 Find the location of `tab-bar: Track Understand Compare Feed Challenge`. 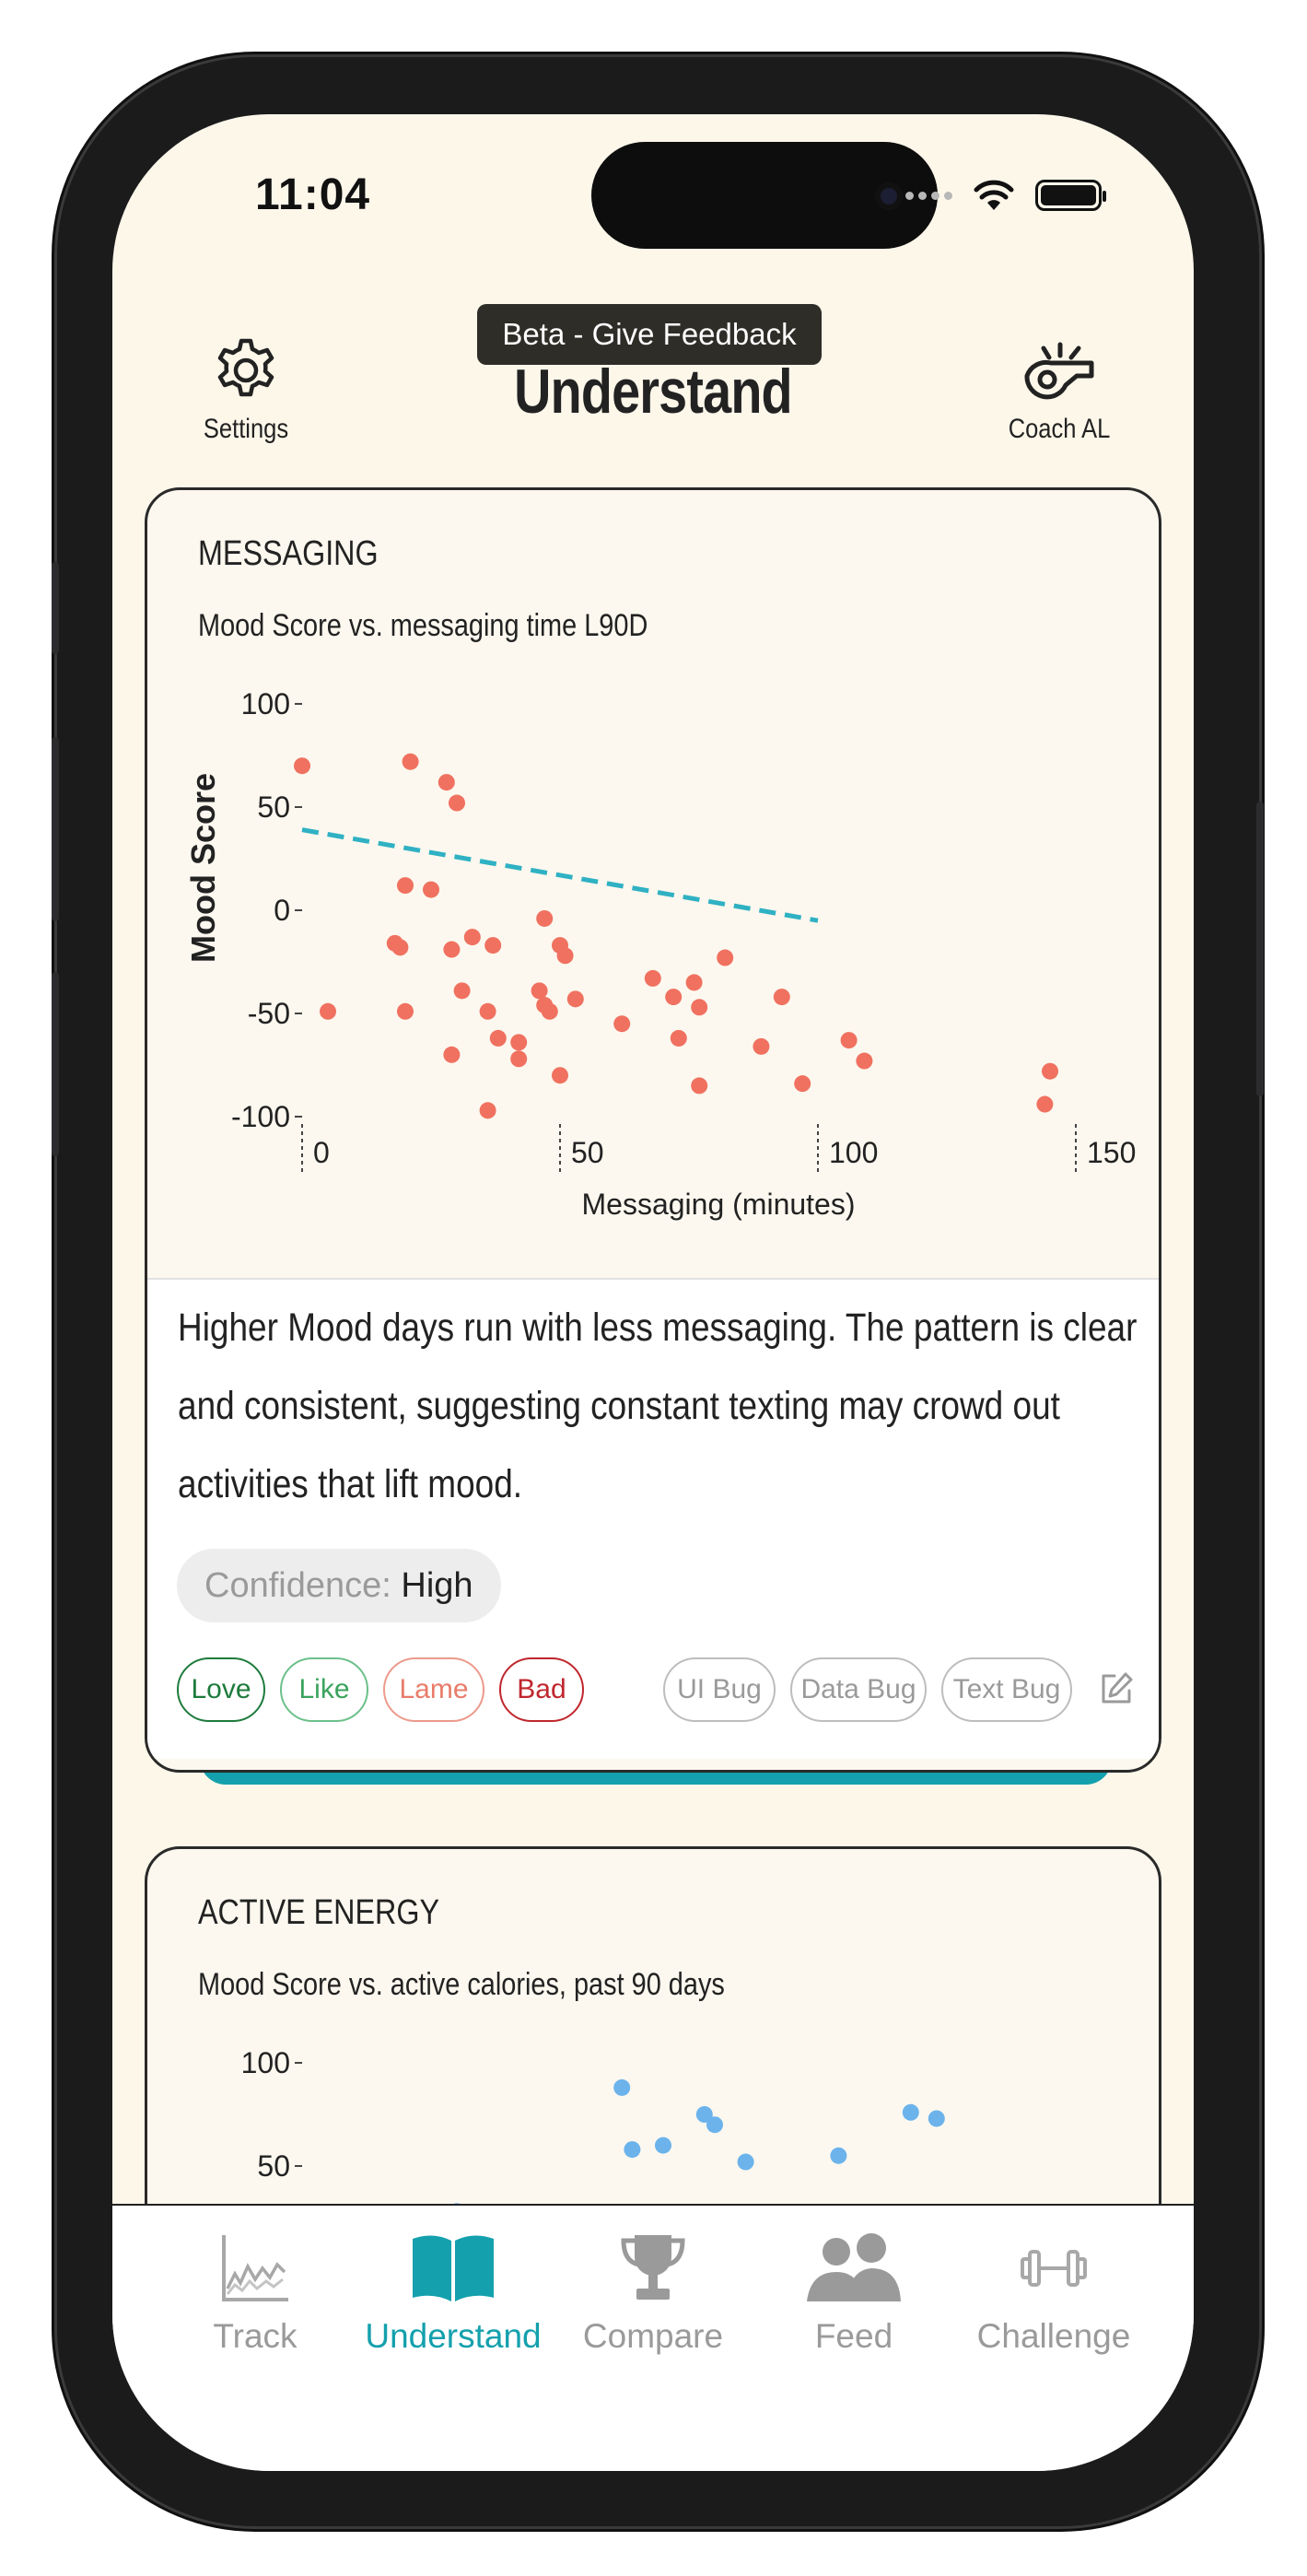

tab-bar: Track Understand Compare Feed Challenge is located at coordinates (653, 2337).